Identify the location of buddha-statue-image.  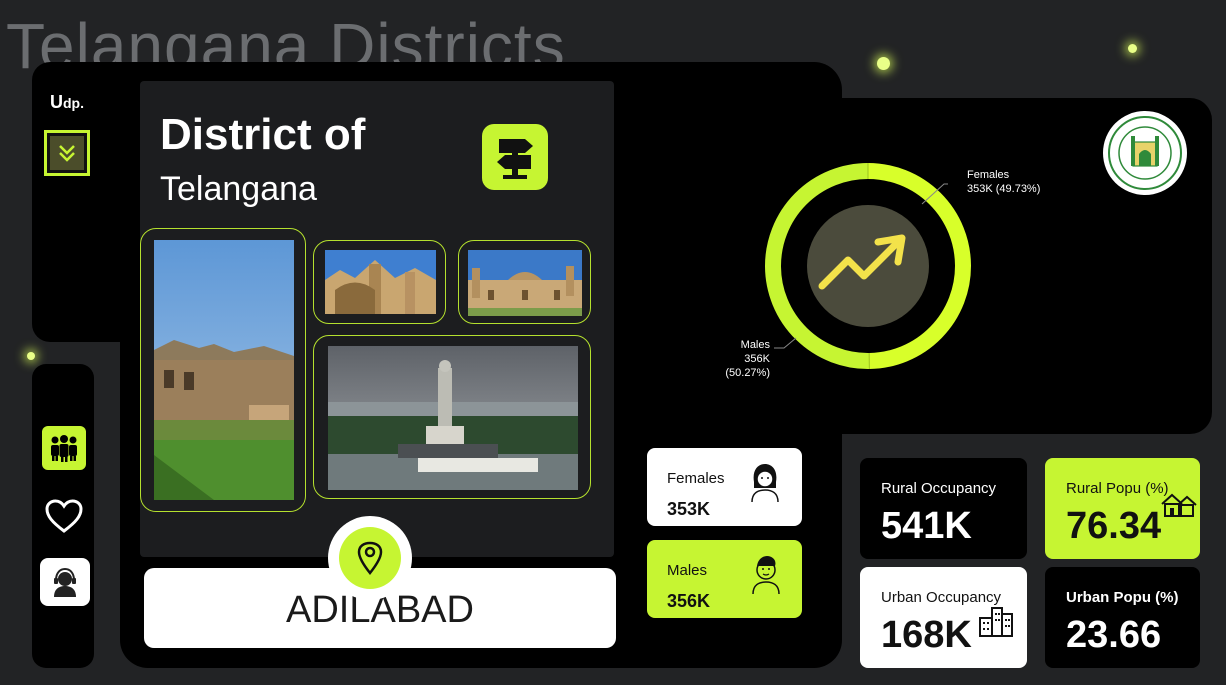
(453, 418).